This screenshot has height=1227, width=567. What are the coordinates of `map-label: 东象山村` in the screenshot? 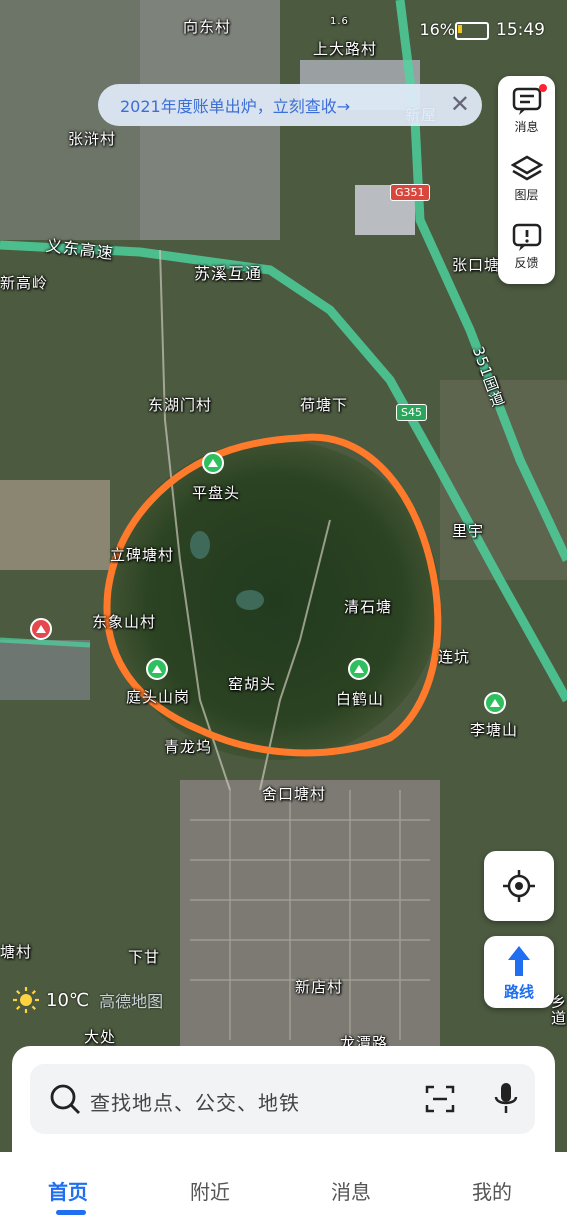 It's located at (124, 622).